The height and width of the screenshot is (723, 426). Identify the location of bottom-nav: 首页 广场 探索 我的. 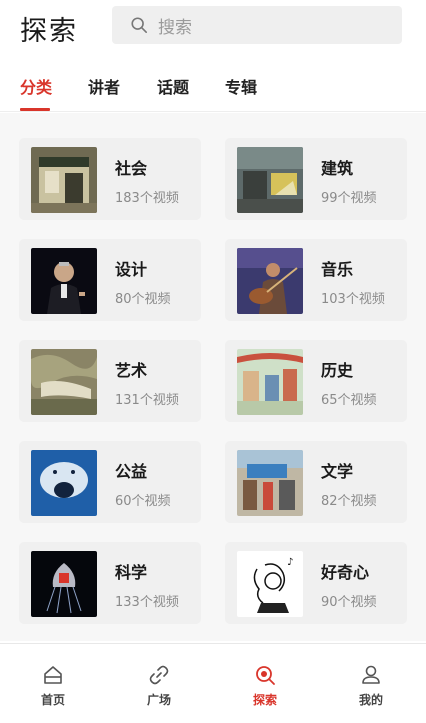
(213, 683).